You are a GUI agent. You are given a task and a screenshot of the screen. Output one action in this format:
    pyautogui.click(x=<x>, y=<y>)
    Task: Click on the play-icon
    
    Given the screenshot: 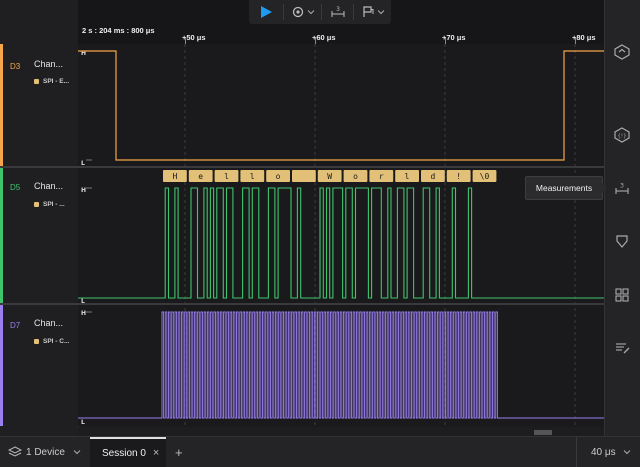 What is the action you would take?
    pyautogui.click(x=266, y=12)
    